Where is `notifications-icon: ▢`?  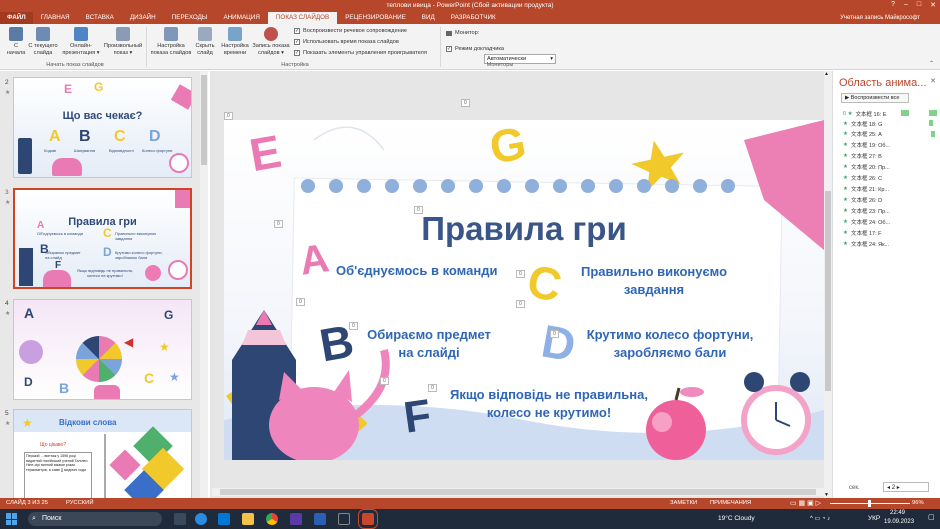
notifications-icon: ▢ is located at coordinates (931, 517).